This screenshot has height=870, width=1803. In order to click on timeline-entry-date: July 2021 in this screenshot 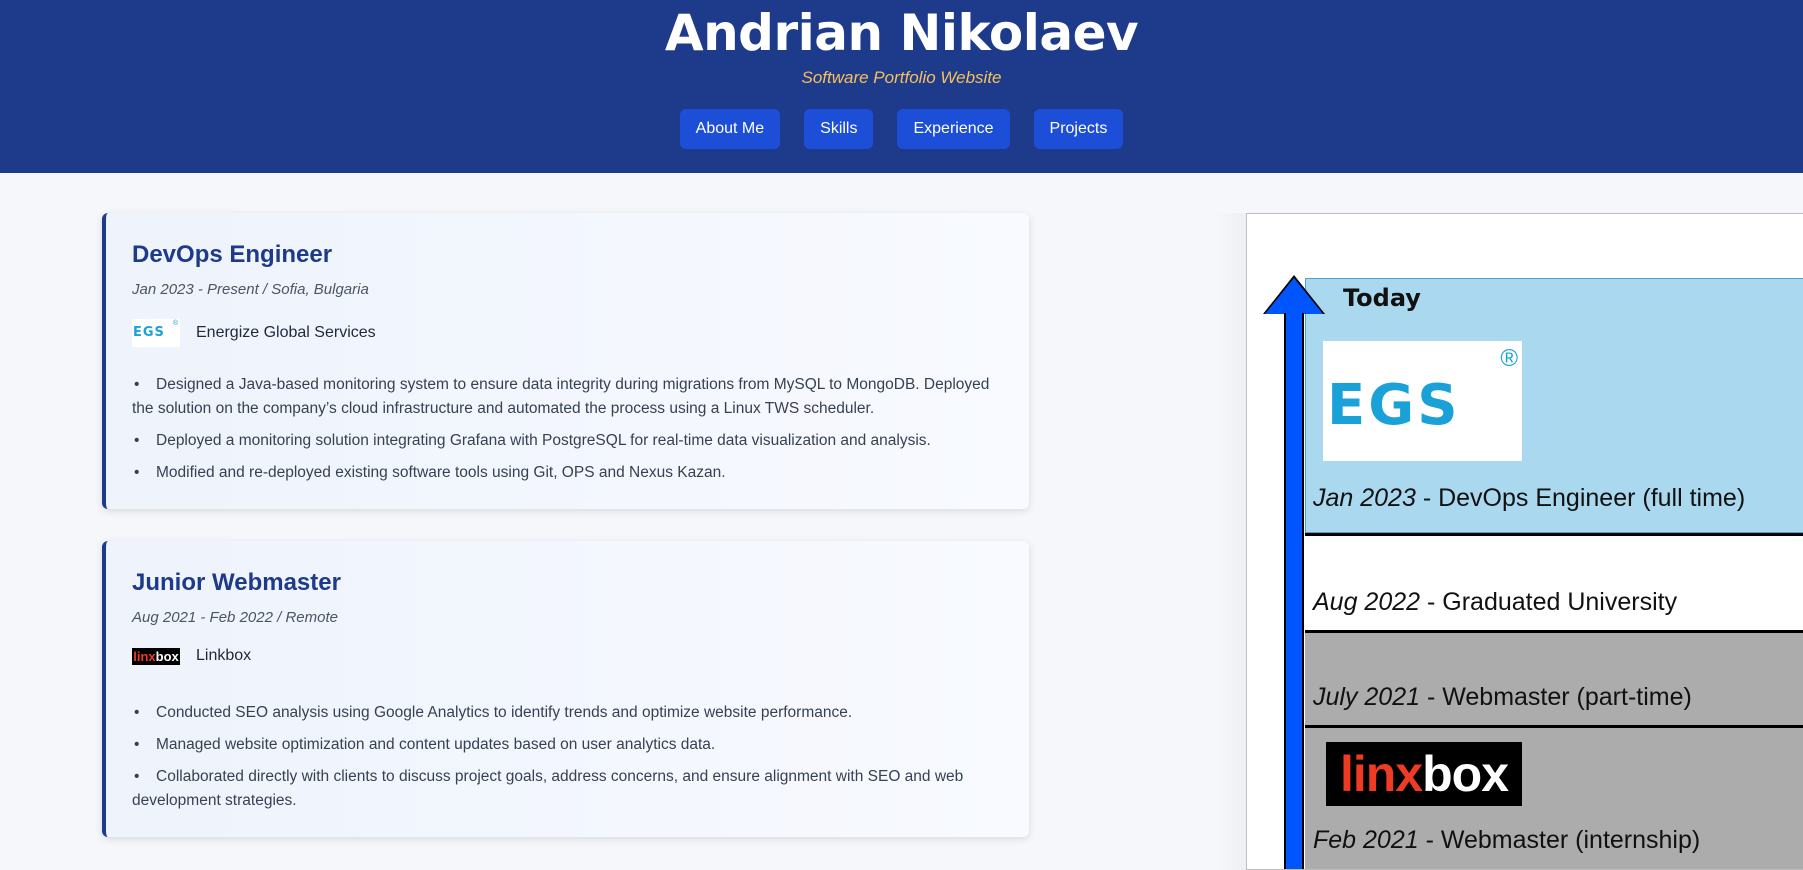, I will do `click(1367, 697)`.